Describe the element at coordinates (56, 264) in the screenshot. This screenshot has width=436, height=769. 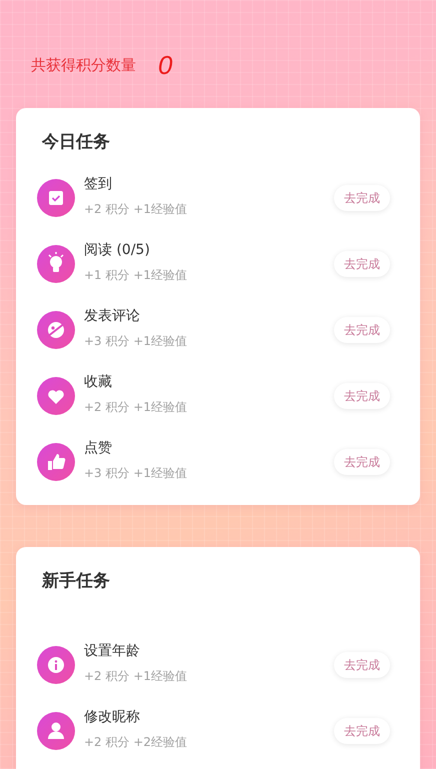
I see `lightbulb-icon` at that location.